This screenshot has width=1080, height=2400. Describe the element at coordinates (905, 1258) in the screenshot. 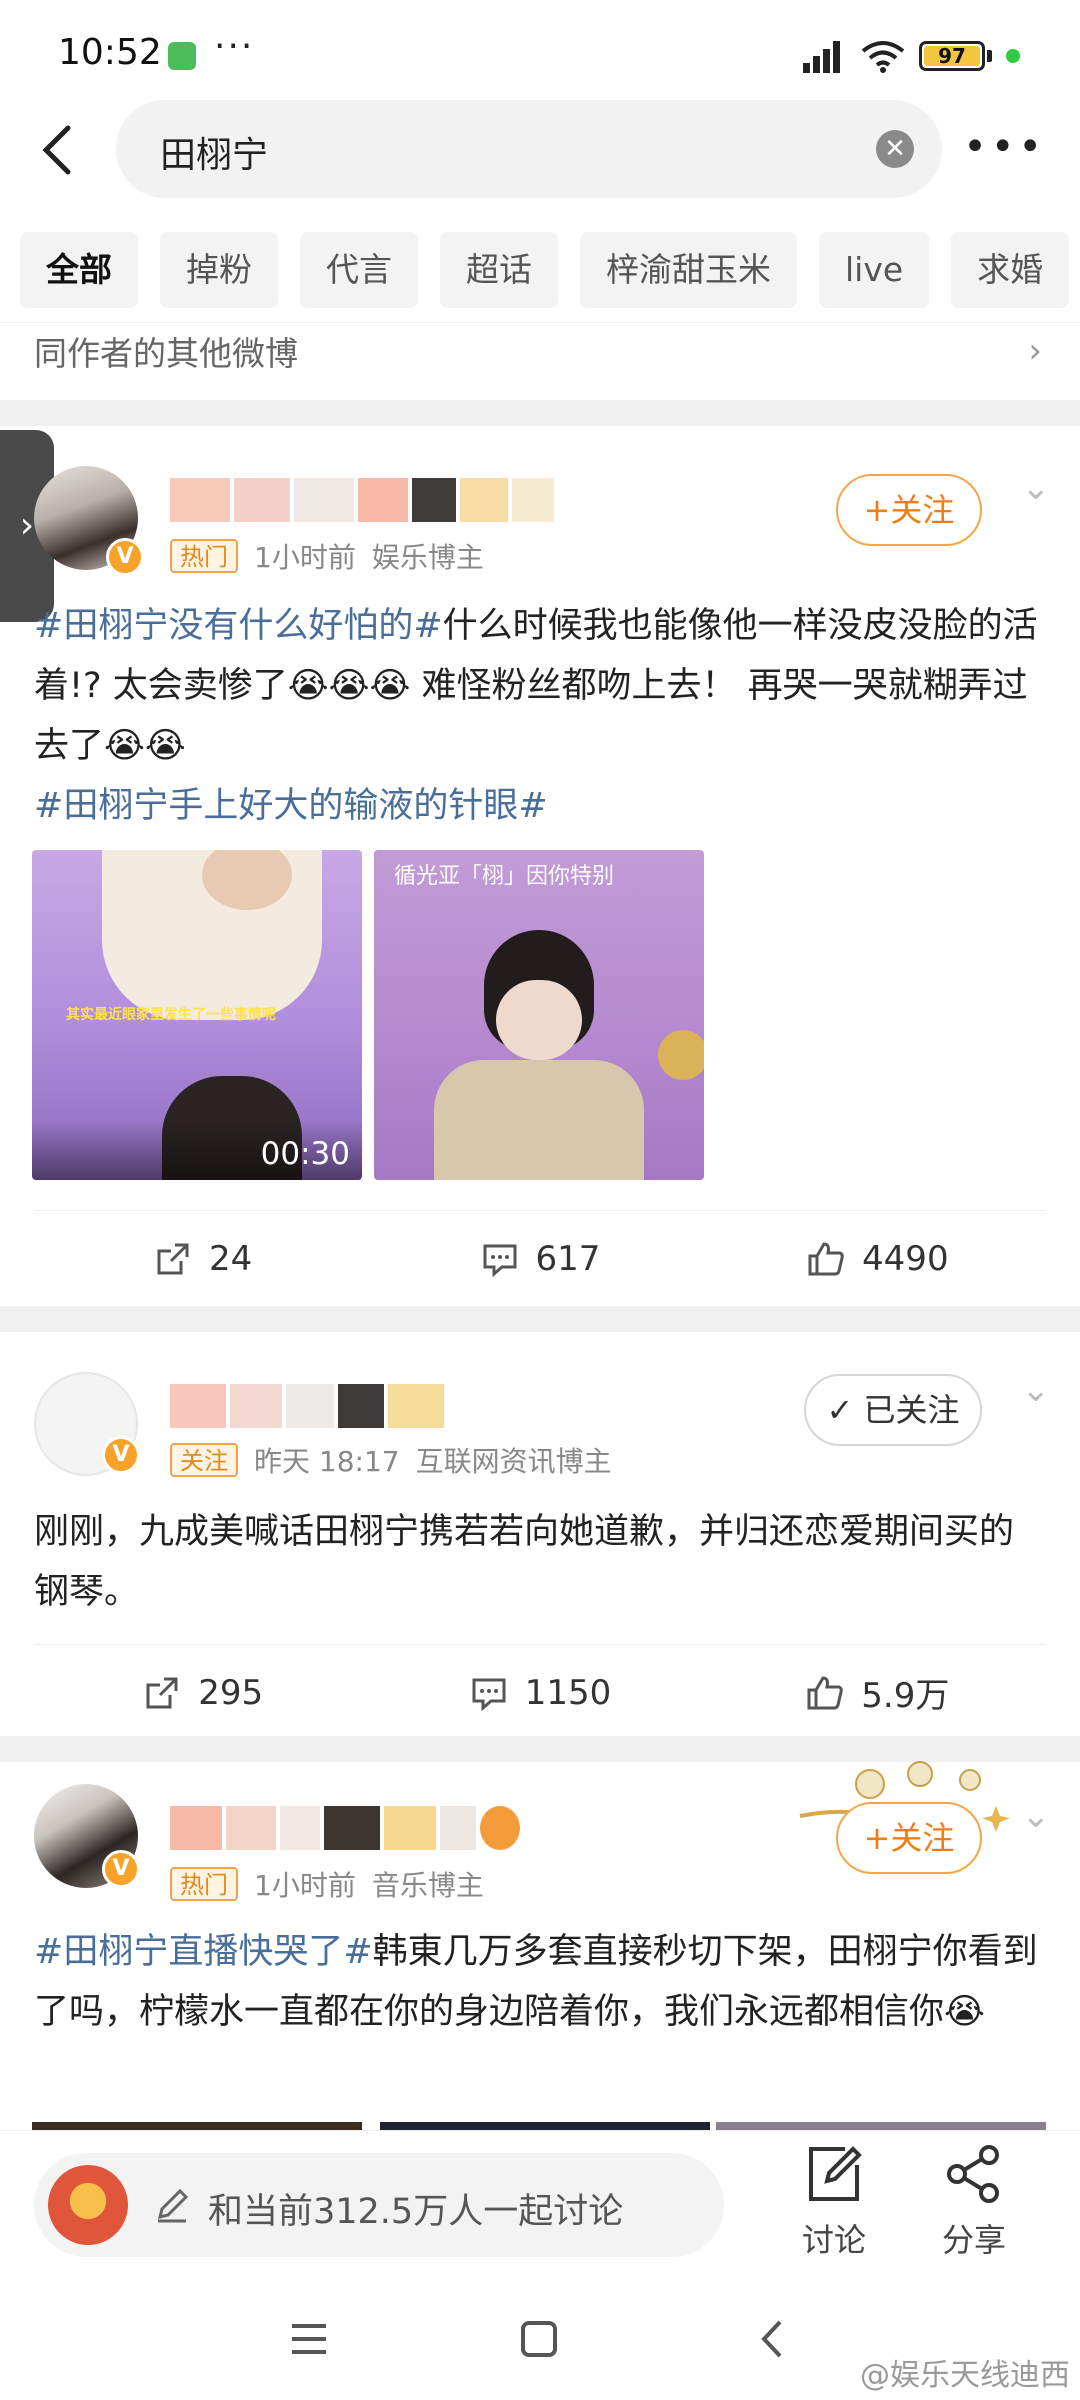

I see `like-count: 4490` at that location.